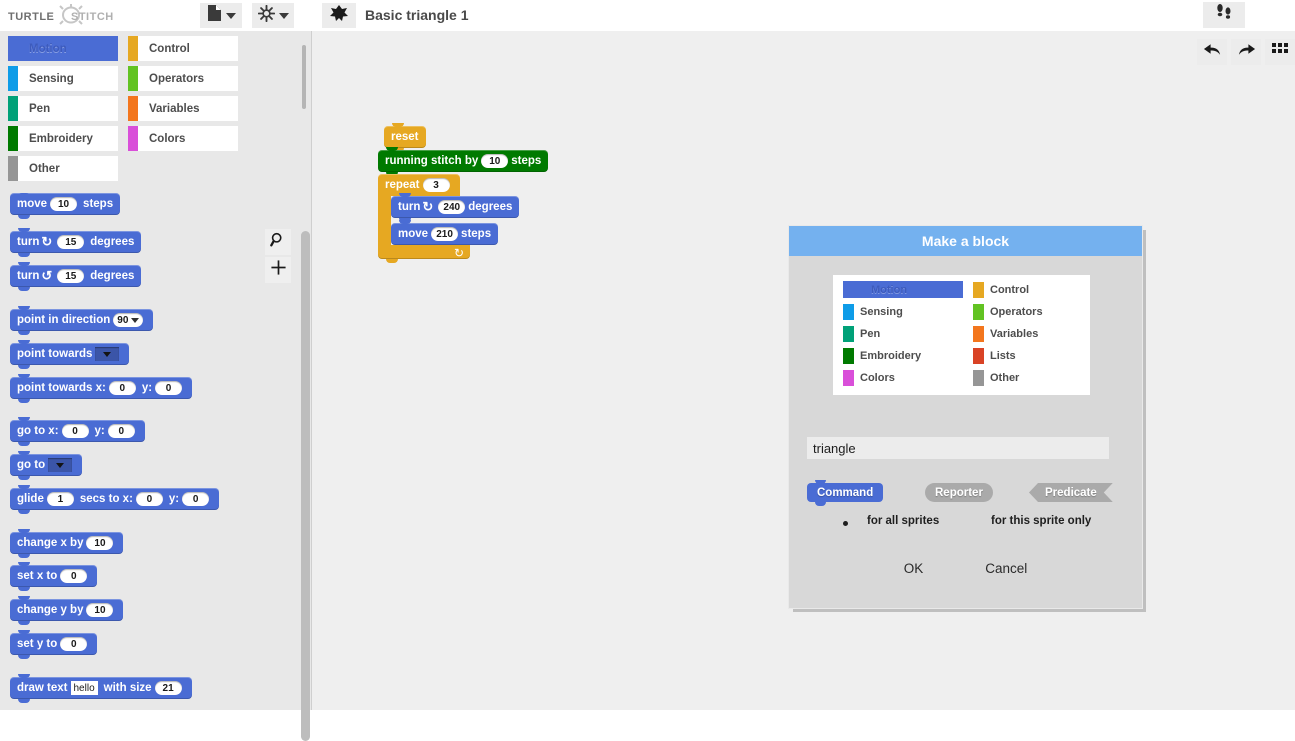 This screenshot has width=1295, height=741. Describe the element at coordinates (405, 137) in the screenshot. I see `reset-block-body: reset` at that location.